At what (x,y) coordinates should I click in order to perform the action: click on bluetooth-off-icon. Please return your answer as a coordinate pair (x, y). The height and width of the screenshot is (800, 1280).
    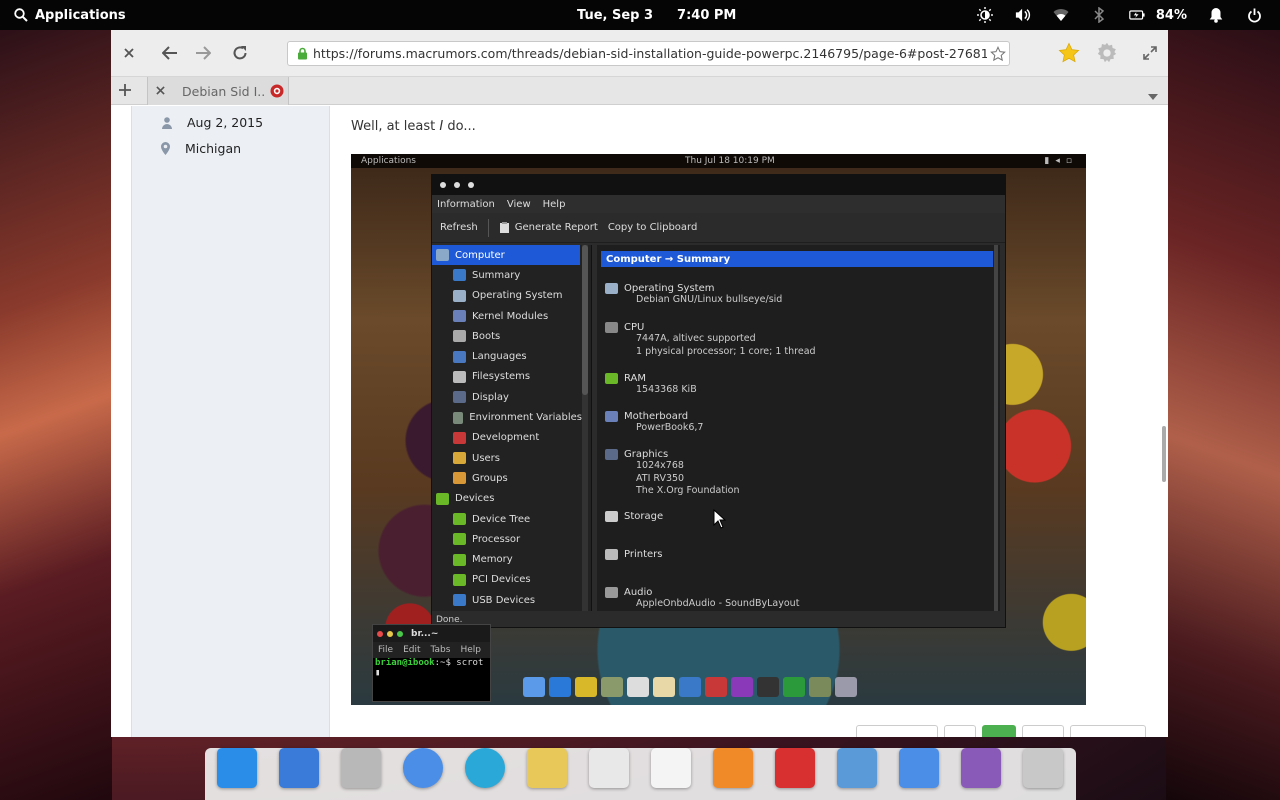
    Looking at the image, I should click on (1099, 15).